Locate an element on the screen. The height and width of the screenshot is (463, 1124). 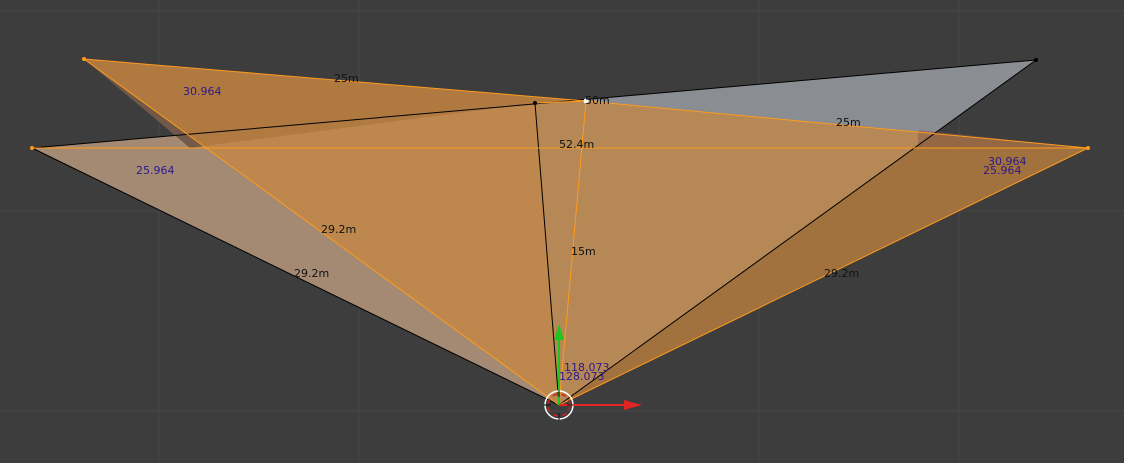
edge-length-label: 52.4m is located at coordinates (576, 144).